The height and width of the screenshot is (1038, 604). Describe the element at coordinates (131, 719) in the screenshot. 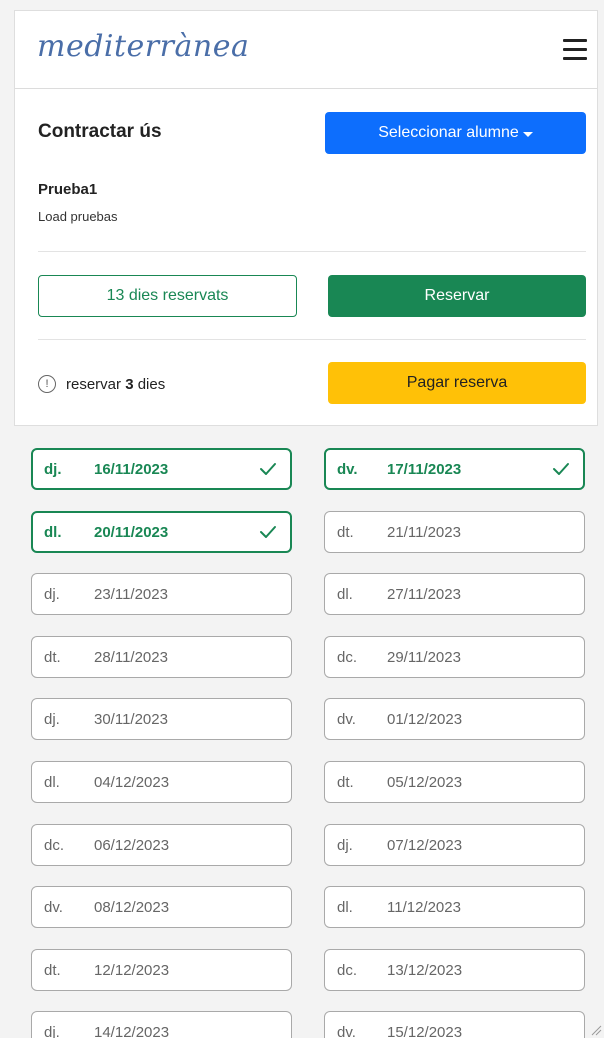

I see `day-date: 30/11/2023` at that location.